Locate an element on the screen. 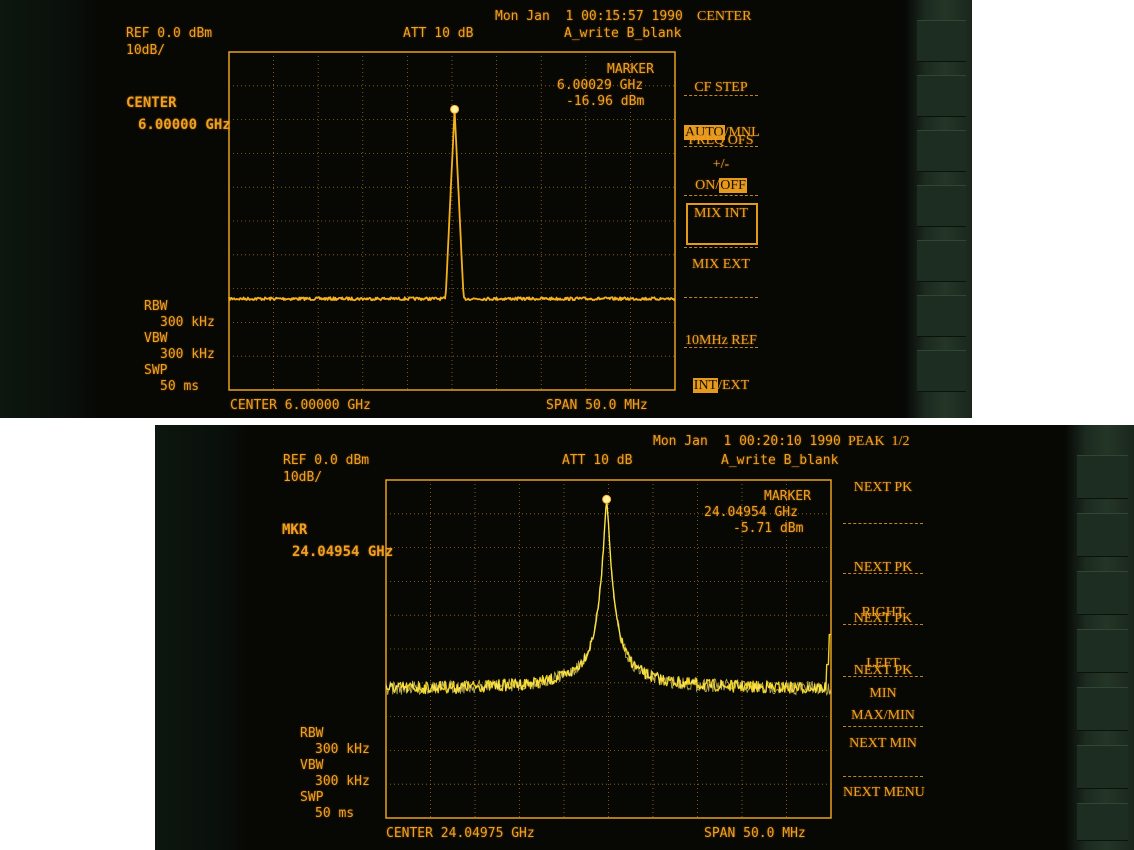  menu-title: CENTER is located at coordinates (724, 16).